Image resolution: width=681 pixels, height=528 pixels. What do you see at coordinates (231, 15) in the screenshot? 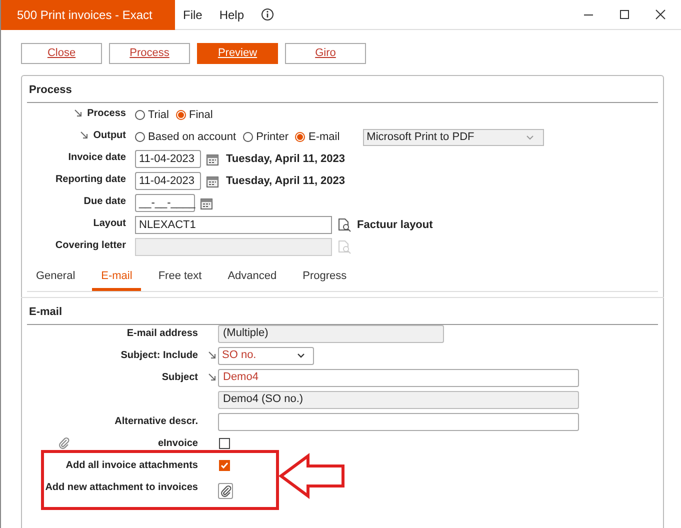
I see `menu-item: Help` at bounding box center [231, 15].